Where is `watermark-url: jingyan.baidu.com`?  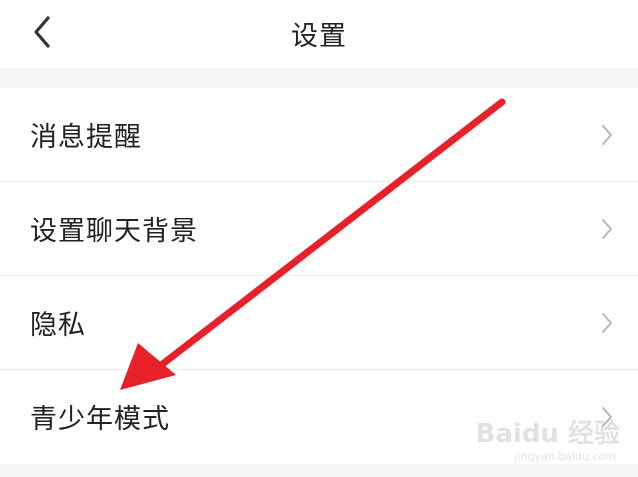
watermark-url: jingyan.baidu.com is located at coordinates (565, 456).